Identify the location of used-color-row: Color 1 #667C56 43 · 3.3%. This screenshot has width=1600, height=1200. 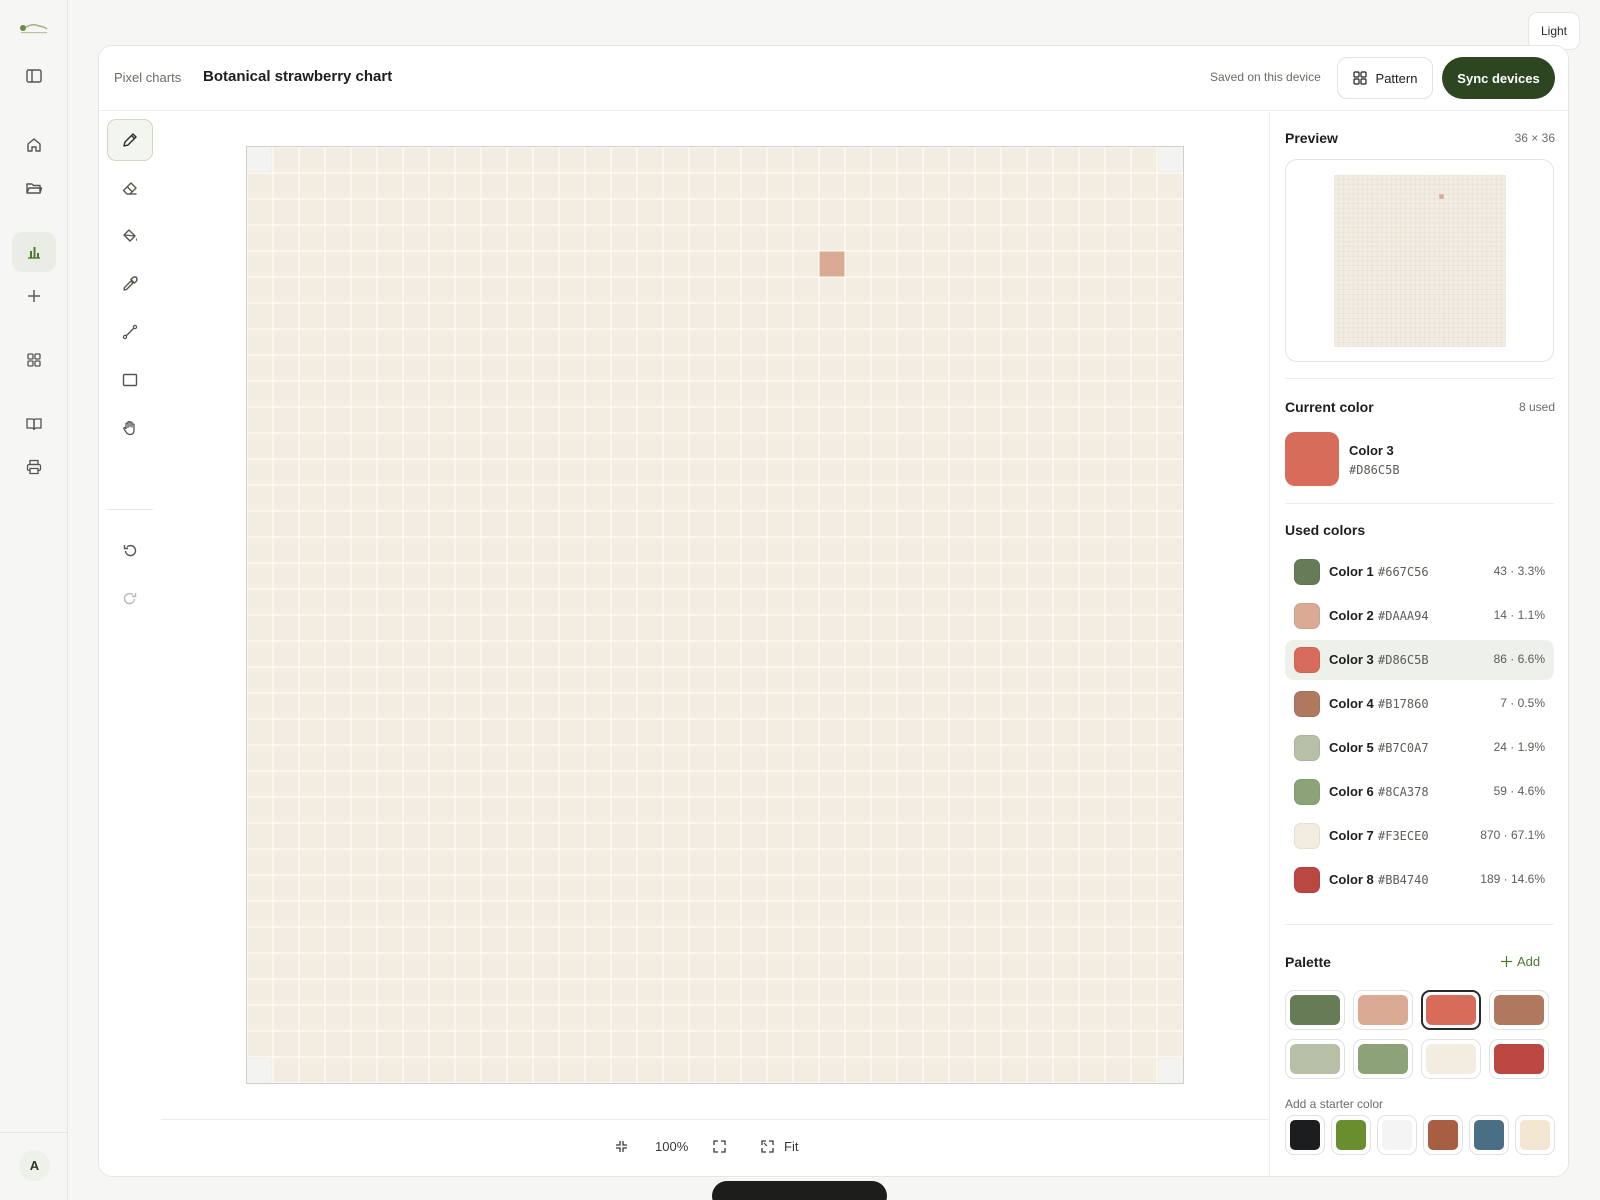
(1419, 572).